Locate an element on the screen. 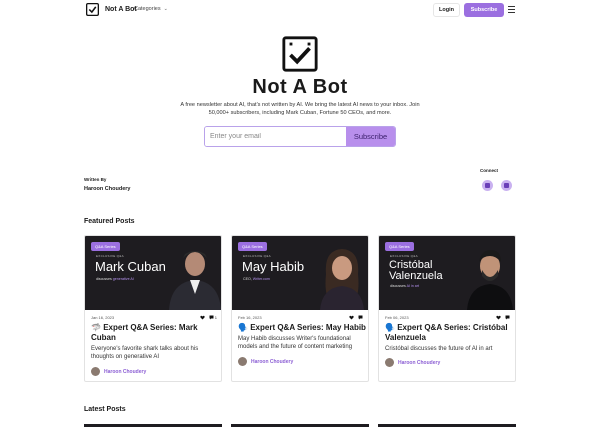  login-button: Login is located at coordinates (446, 10).